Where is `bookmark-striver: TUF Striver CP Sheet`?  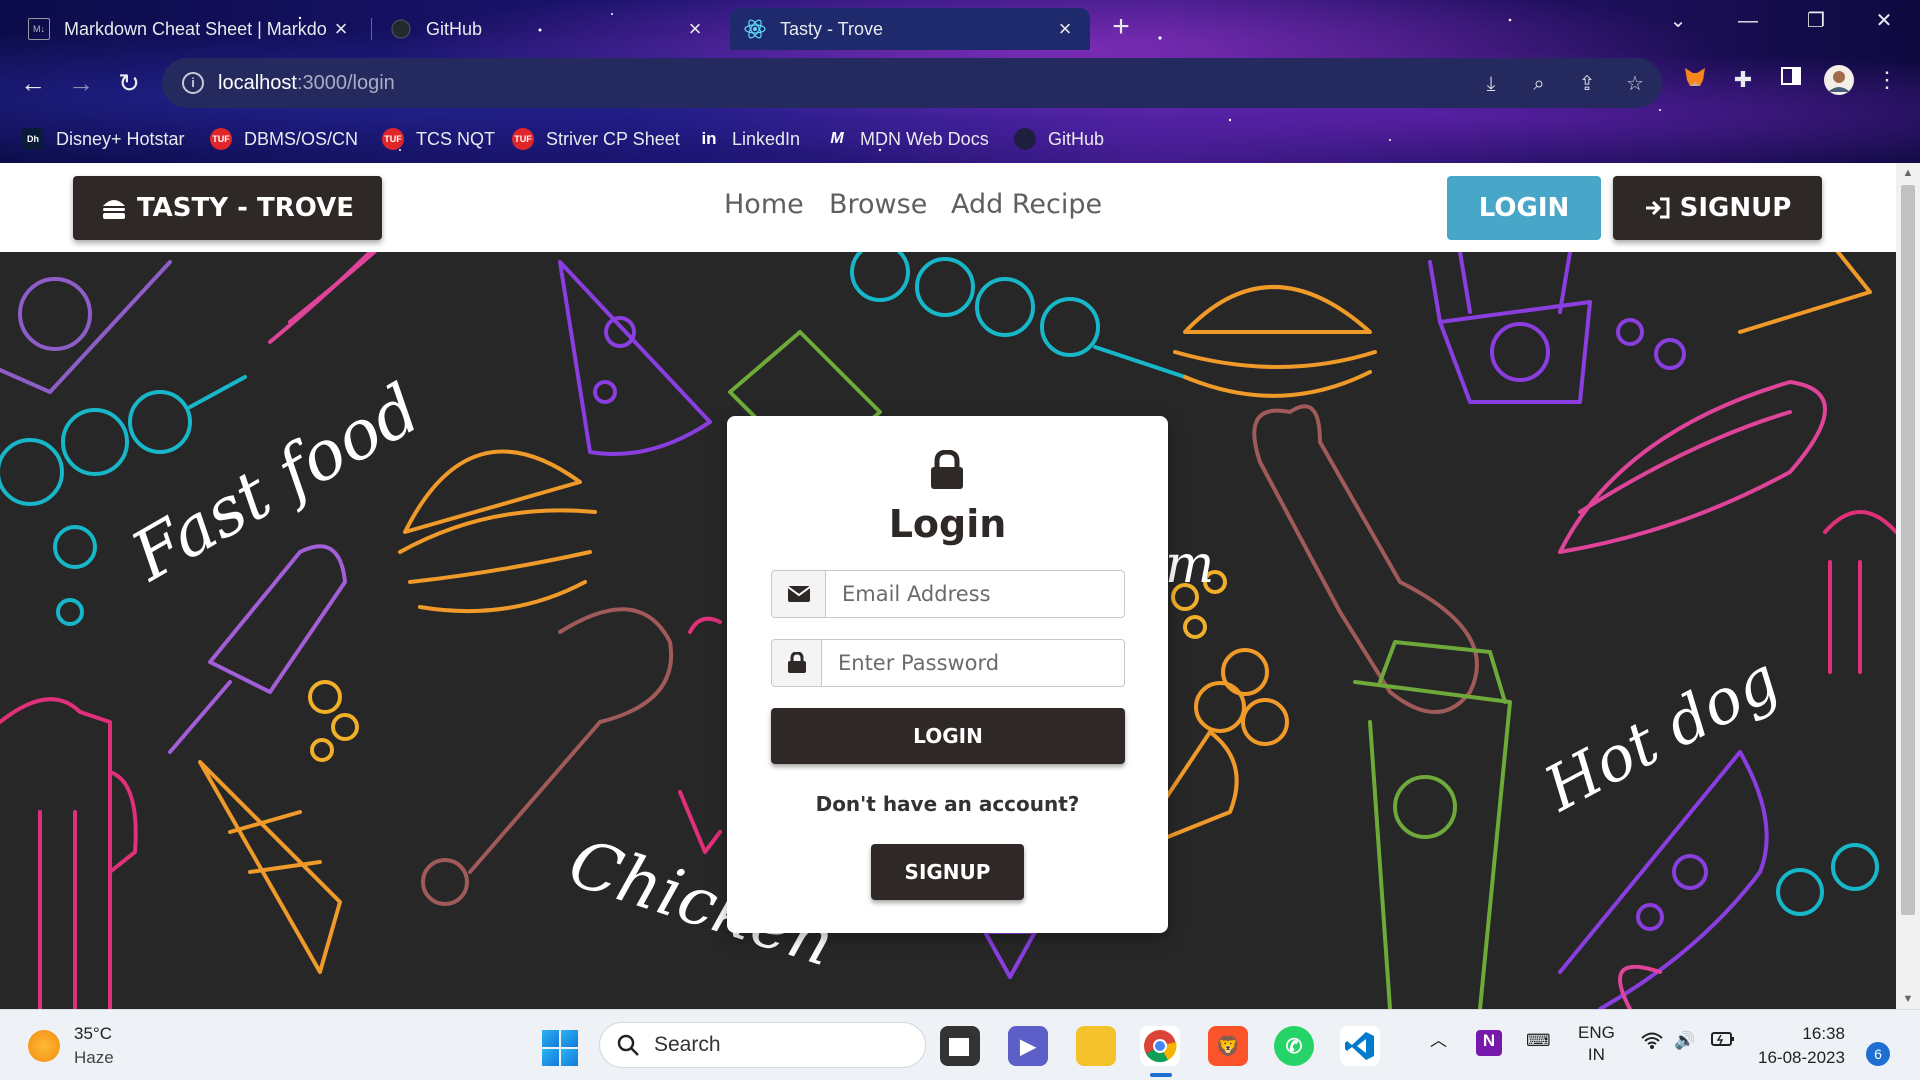 bookmark-striver: TUF Striver CP Sheet is located at coordinates (596, 139).